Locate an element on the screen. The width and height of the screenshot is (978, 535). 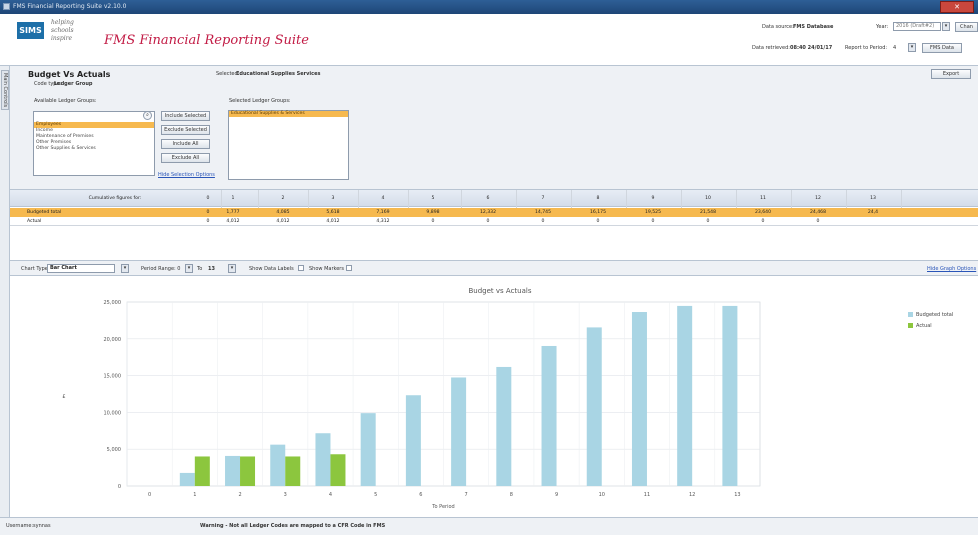
data-source-label: Data source: is located at coordinates (778, 27).